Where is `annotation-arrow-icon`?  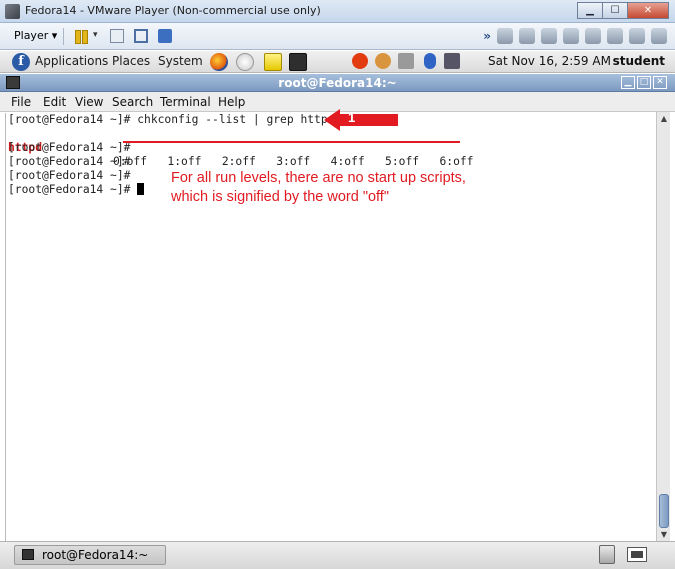 annotation-arrow-icon is located at coordinates (361, 120).